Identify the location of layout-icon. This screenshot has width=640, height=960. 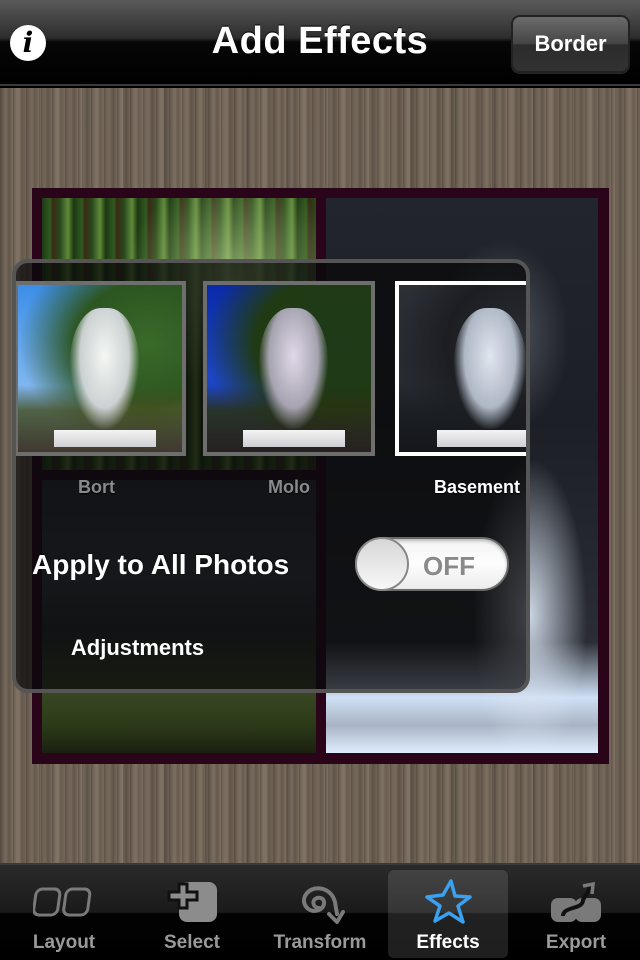
(64, 902).